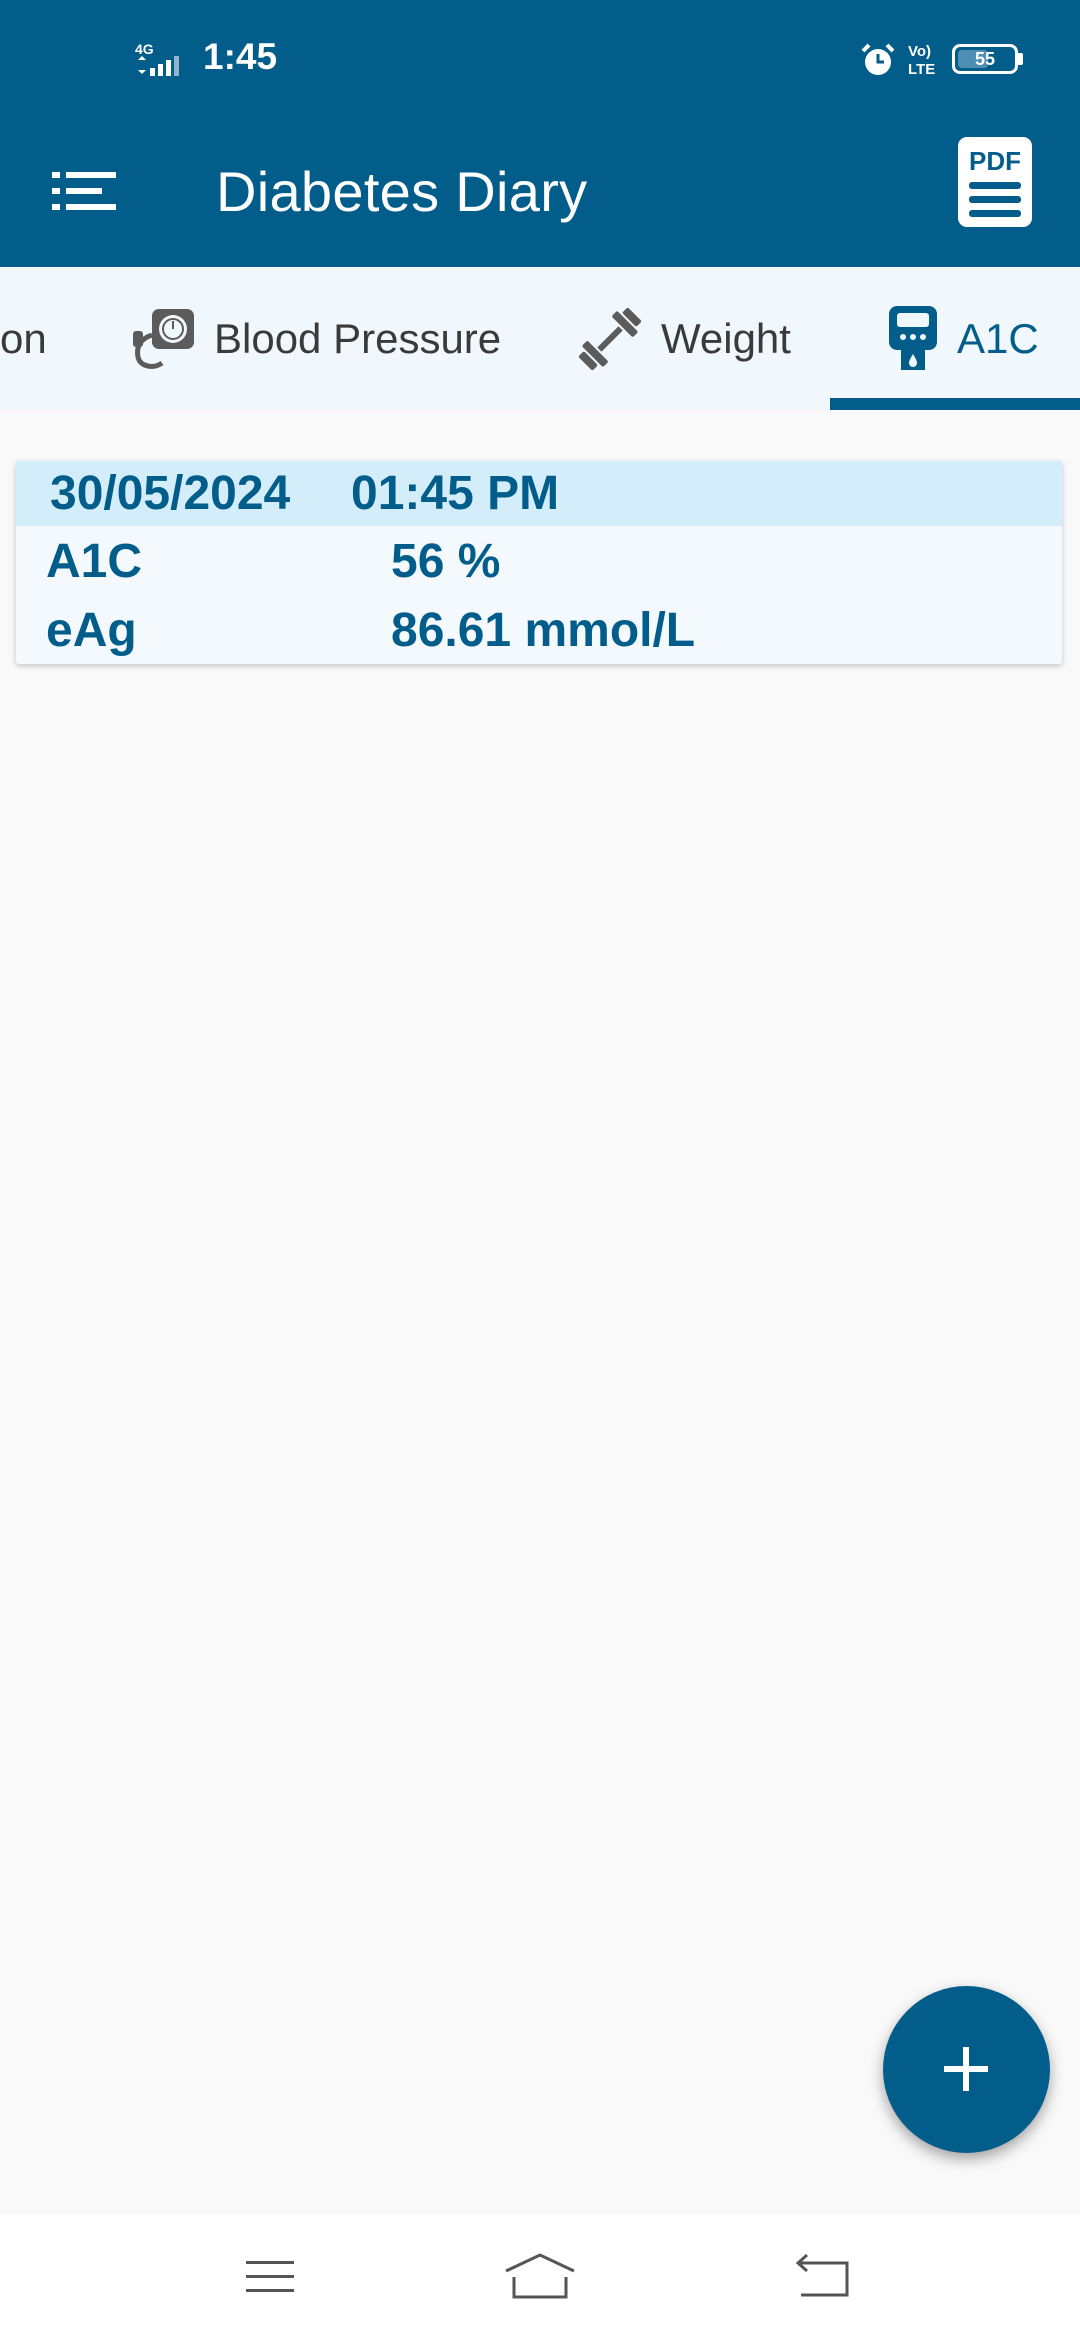 The width and height of the screenshot is (1080, 2340). I want to click on plus-icon, so click(966, 2069).